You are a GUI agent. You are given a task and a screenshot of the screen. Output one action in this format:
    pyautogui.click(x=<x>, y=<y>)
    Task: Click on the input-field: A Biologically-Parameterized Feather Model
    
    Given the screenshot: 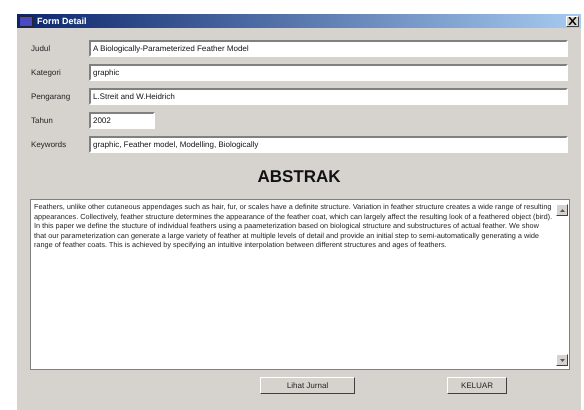 What is the action you would take?
    pyautogui.click(x=328, y=48)
    